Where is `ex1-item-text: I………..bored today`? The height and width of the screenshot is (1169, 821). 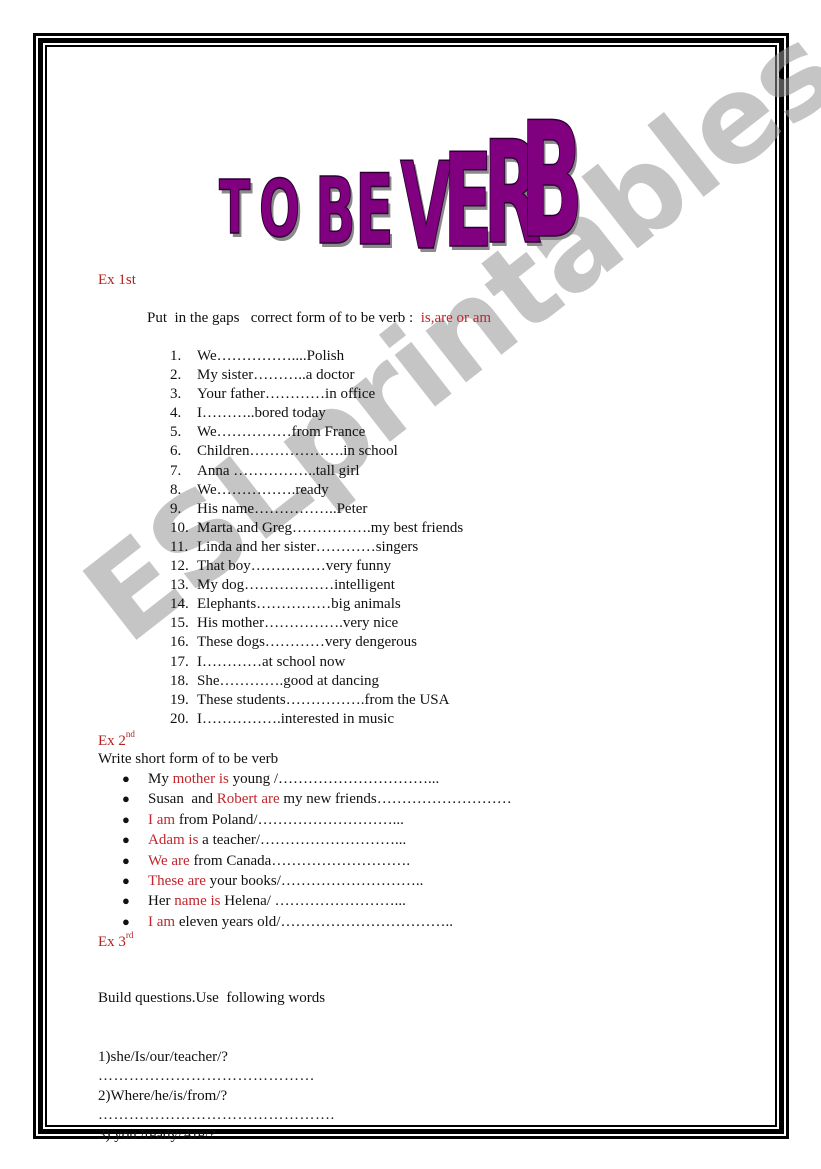 ex1-item-text: I………..bored today is located at coordinates (261, 413).